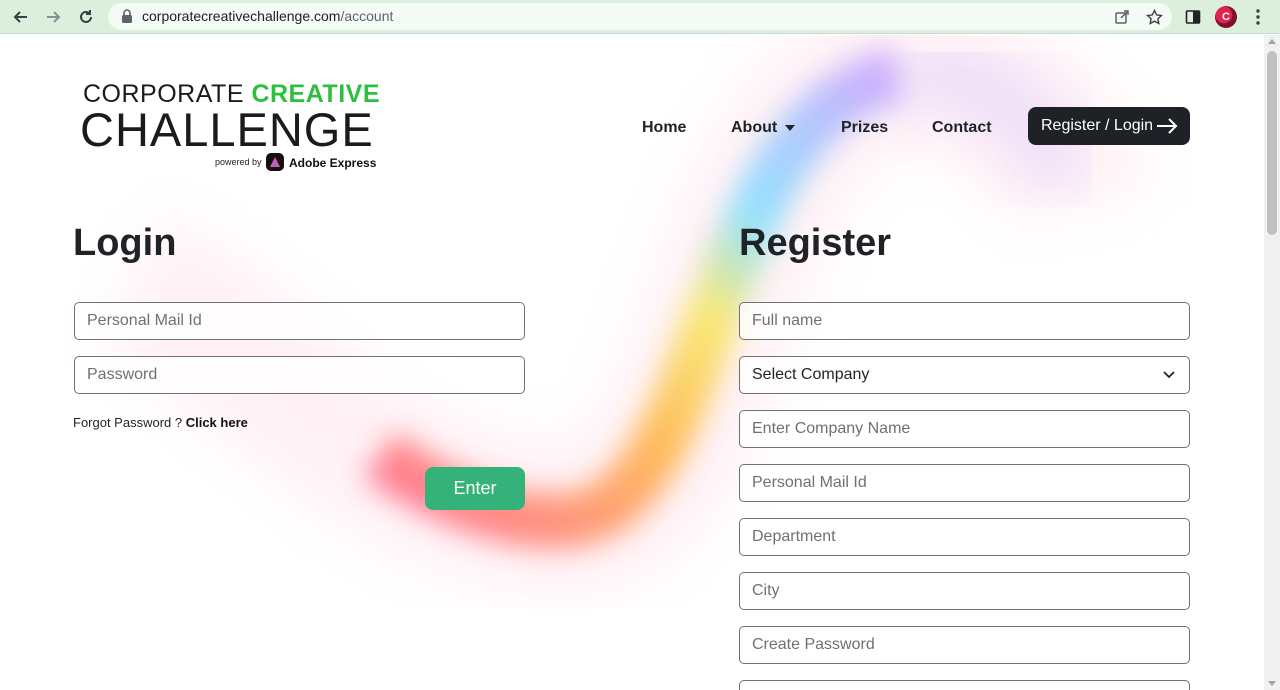 The height and width of the screenshot is (690, 1280). What do you see at coordinates (217, 422) in the screenshot?
I see `forgot-password-link: Click here` at bounding box center [217, 422].